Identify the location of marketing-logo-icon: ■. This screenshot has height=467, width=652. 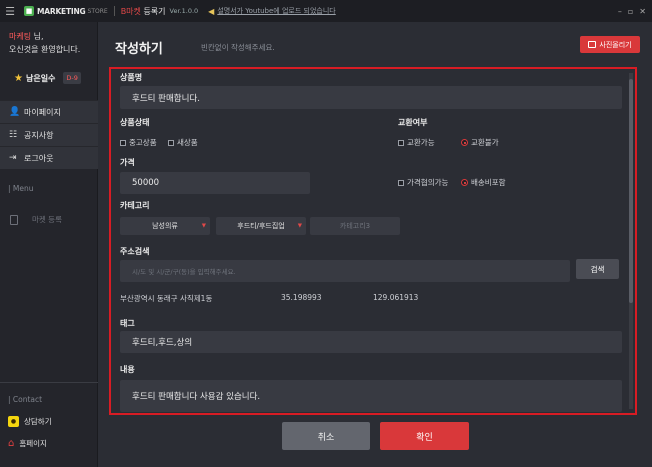
(29, 11).